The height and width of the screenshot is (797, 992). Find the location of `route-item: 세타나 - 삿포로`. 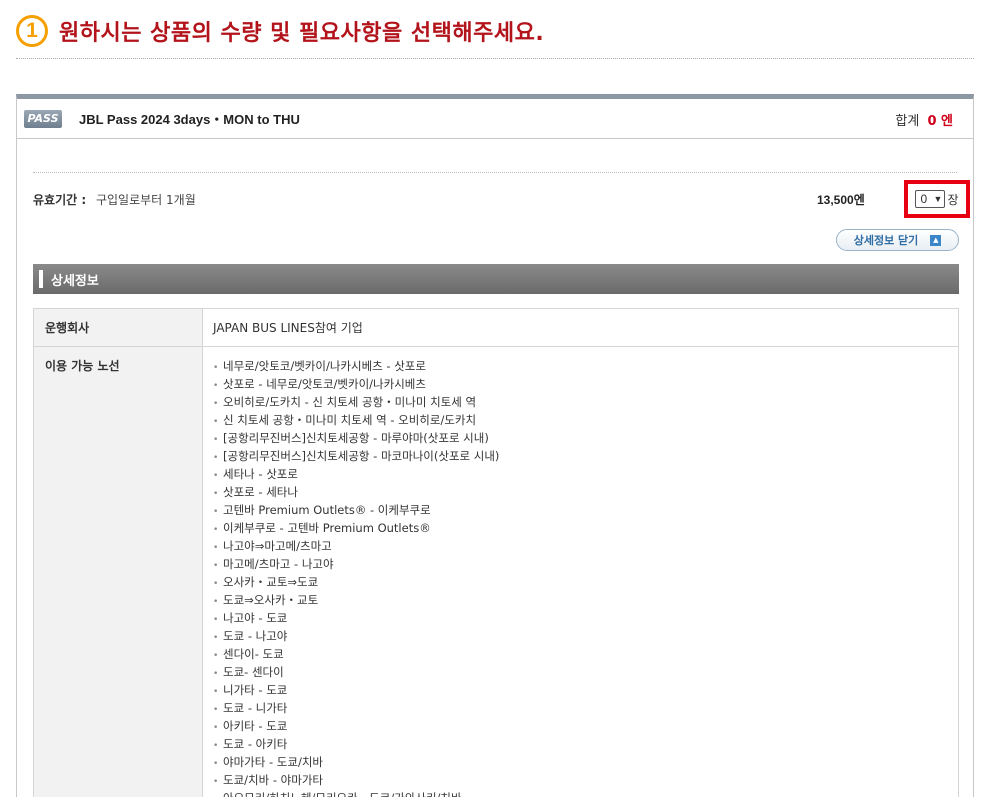

route-item: 세타나 - 삿포로 is located at coordinates (580, 474).